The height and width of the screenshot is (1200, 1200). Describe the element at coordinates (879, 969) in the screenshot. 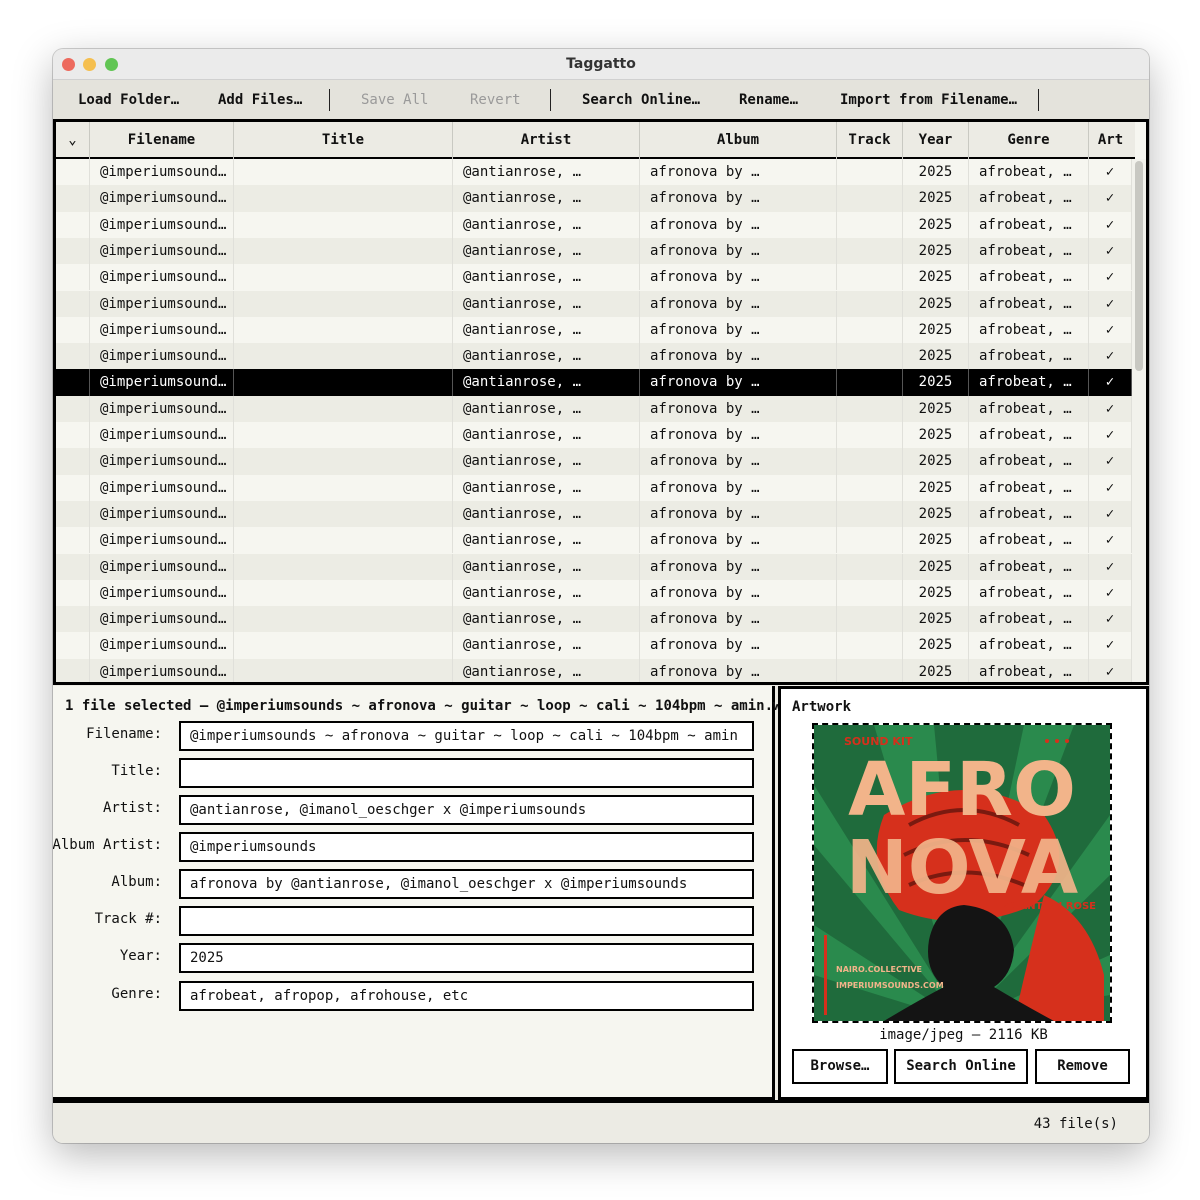

I see `cover-credit-1: NAIRO.COLLECTIVE` at that location.